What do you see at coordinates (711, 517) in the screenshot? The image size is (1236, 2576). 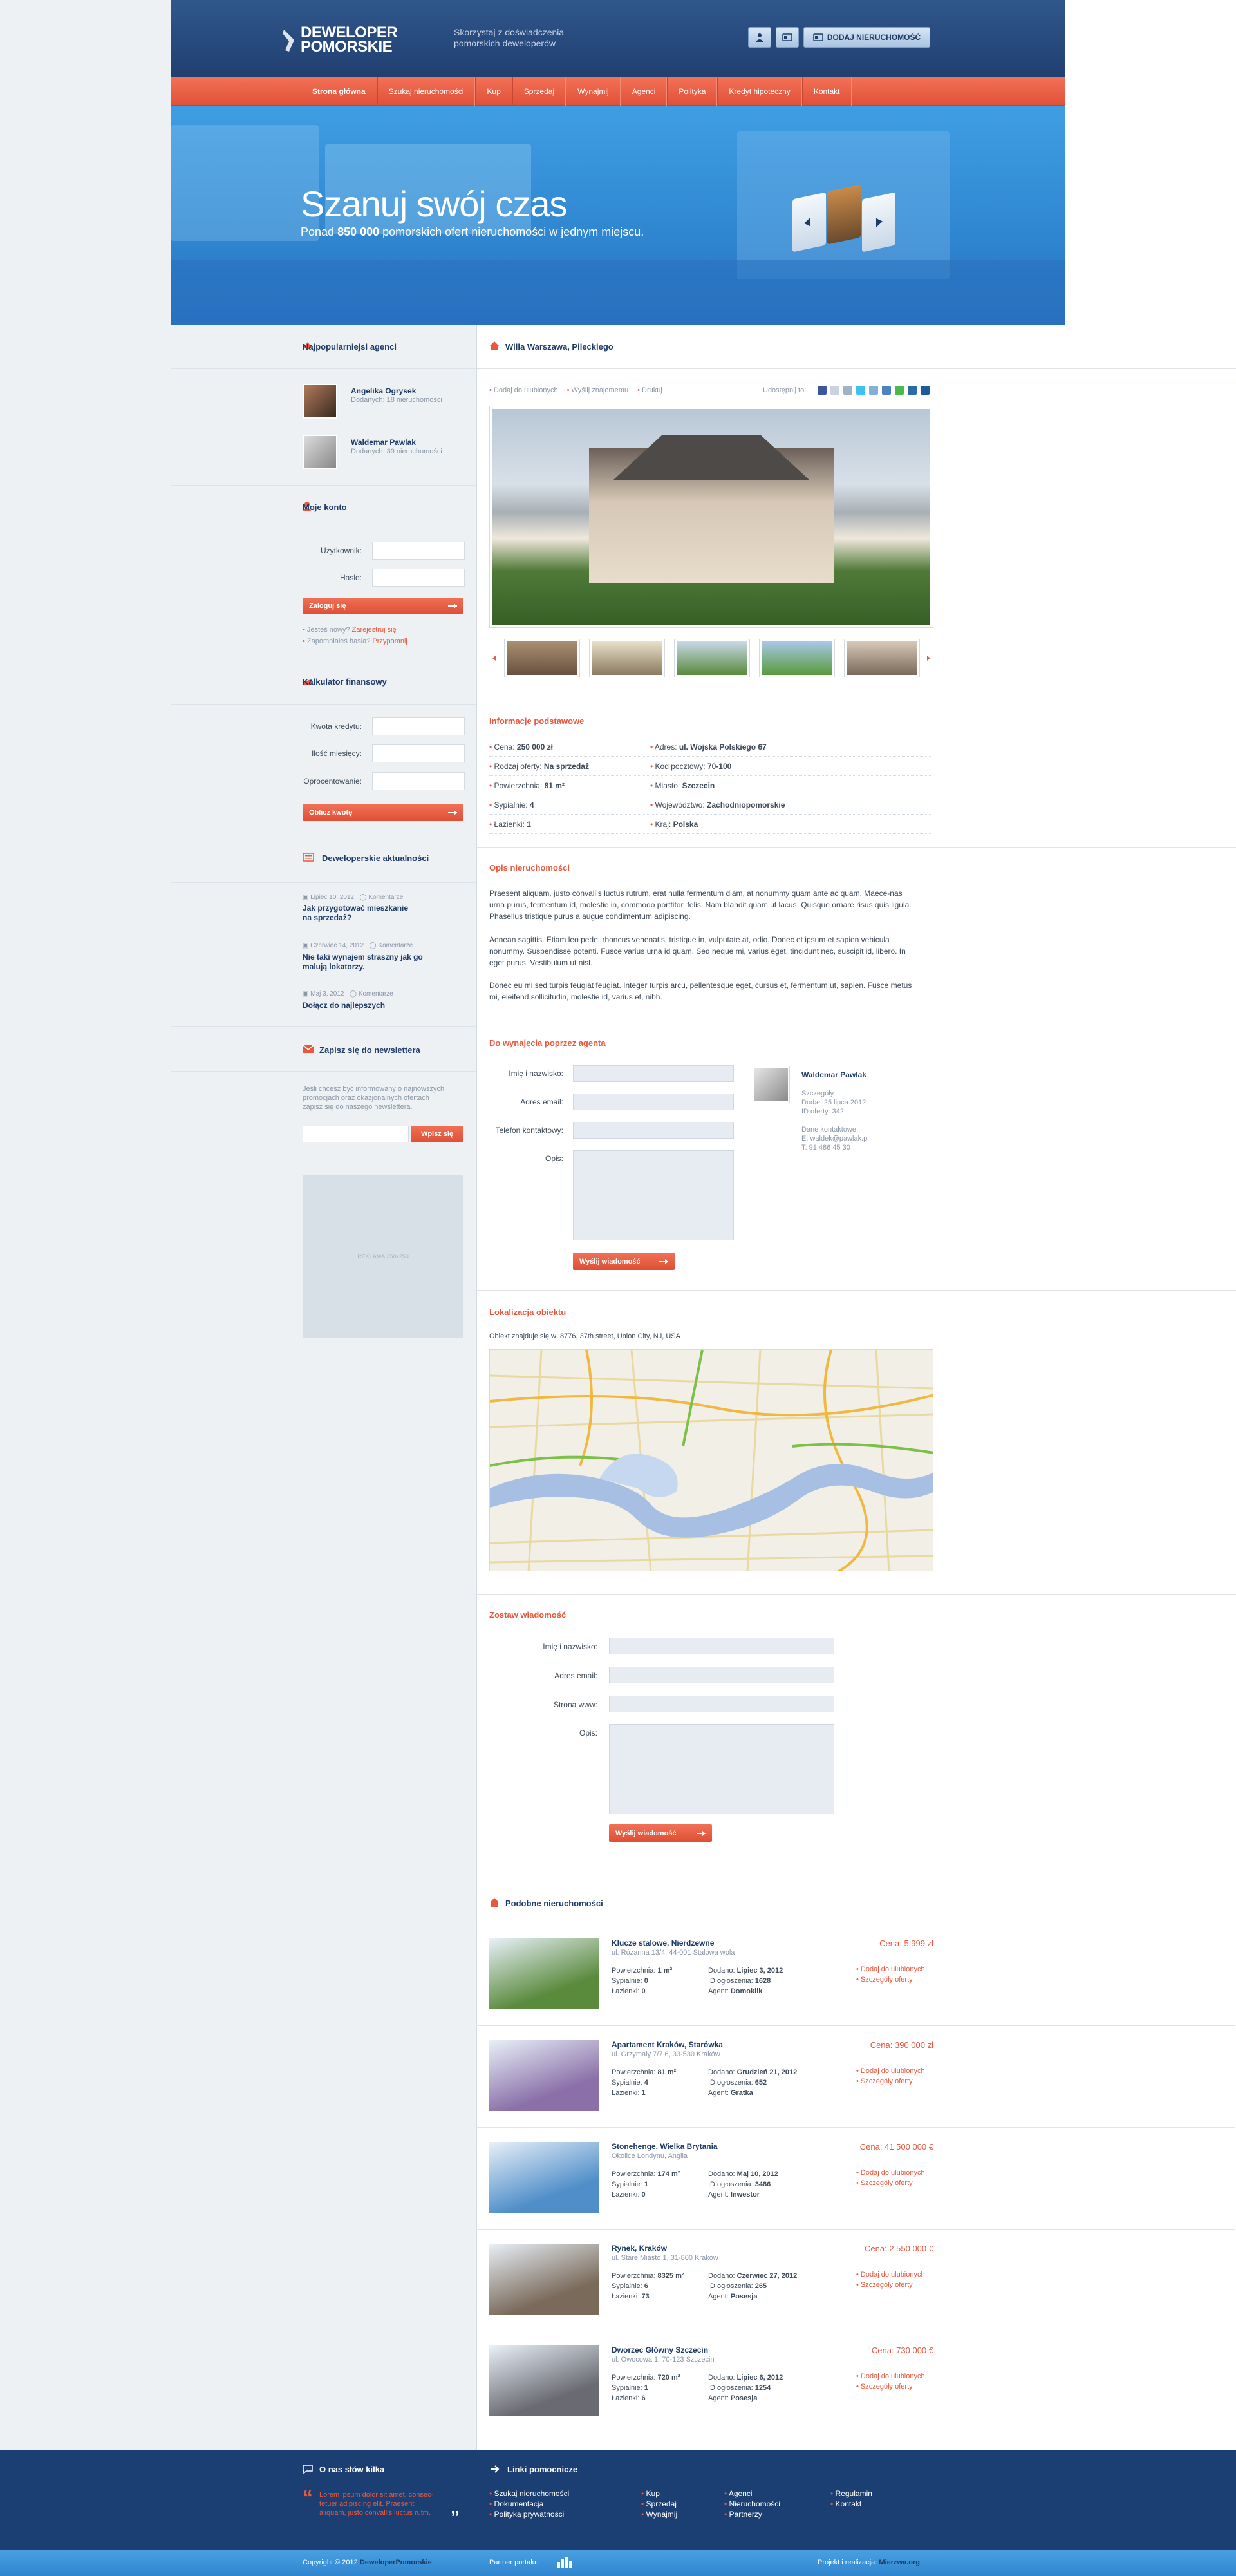 I see `property-main-photo` at bounding box center [711, 517].